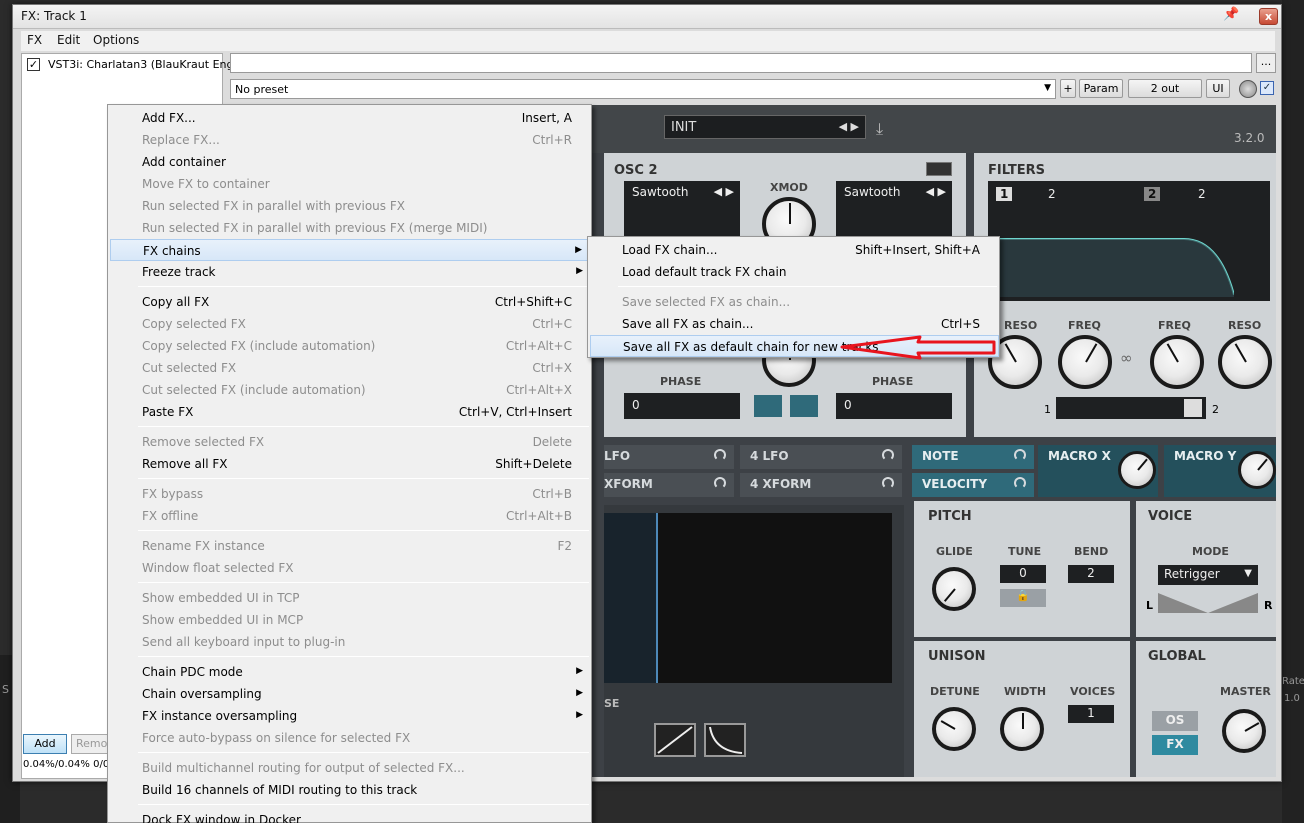 Image resolution: width=1304 pixels, height=823 pixels. Describe the element at coordinates (350, 672) in the screenshot. I see `menu-item-chain-pdc-mode: Chain PDC mode ▶` at that location.